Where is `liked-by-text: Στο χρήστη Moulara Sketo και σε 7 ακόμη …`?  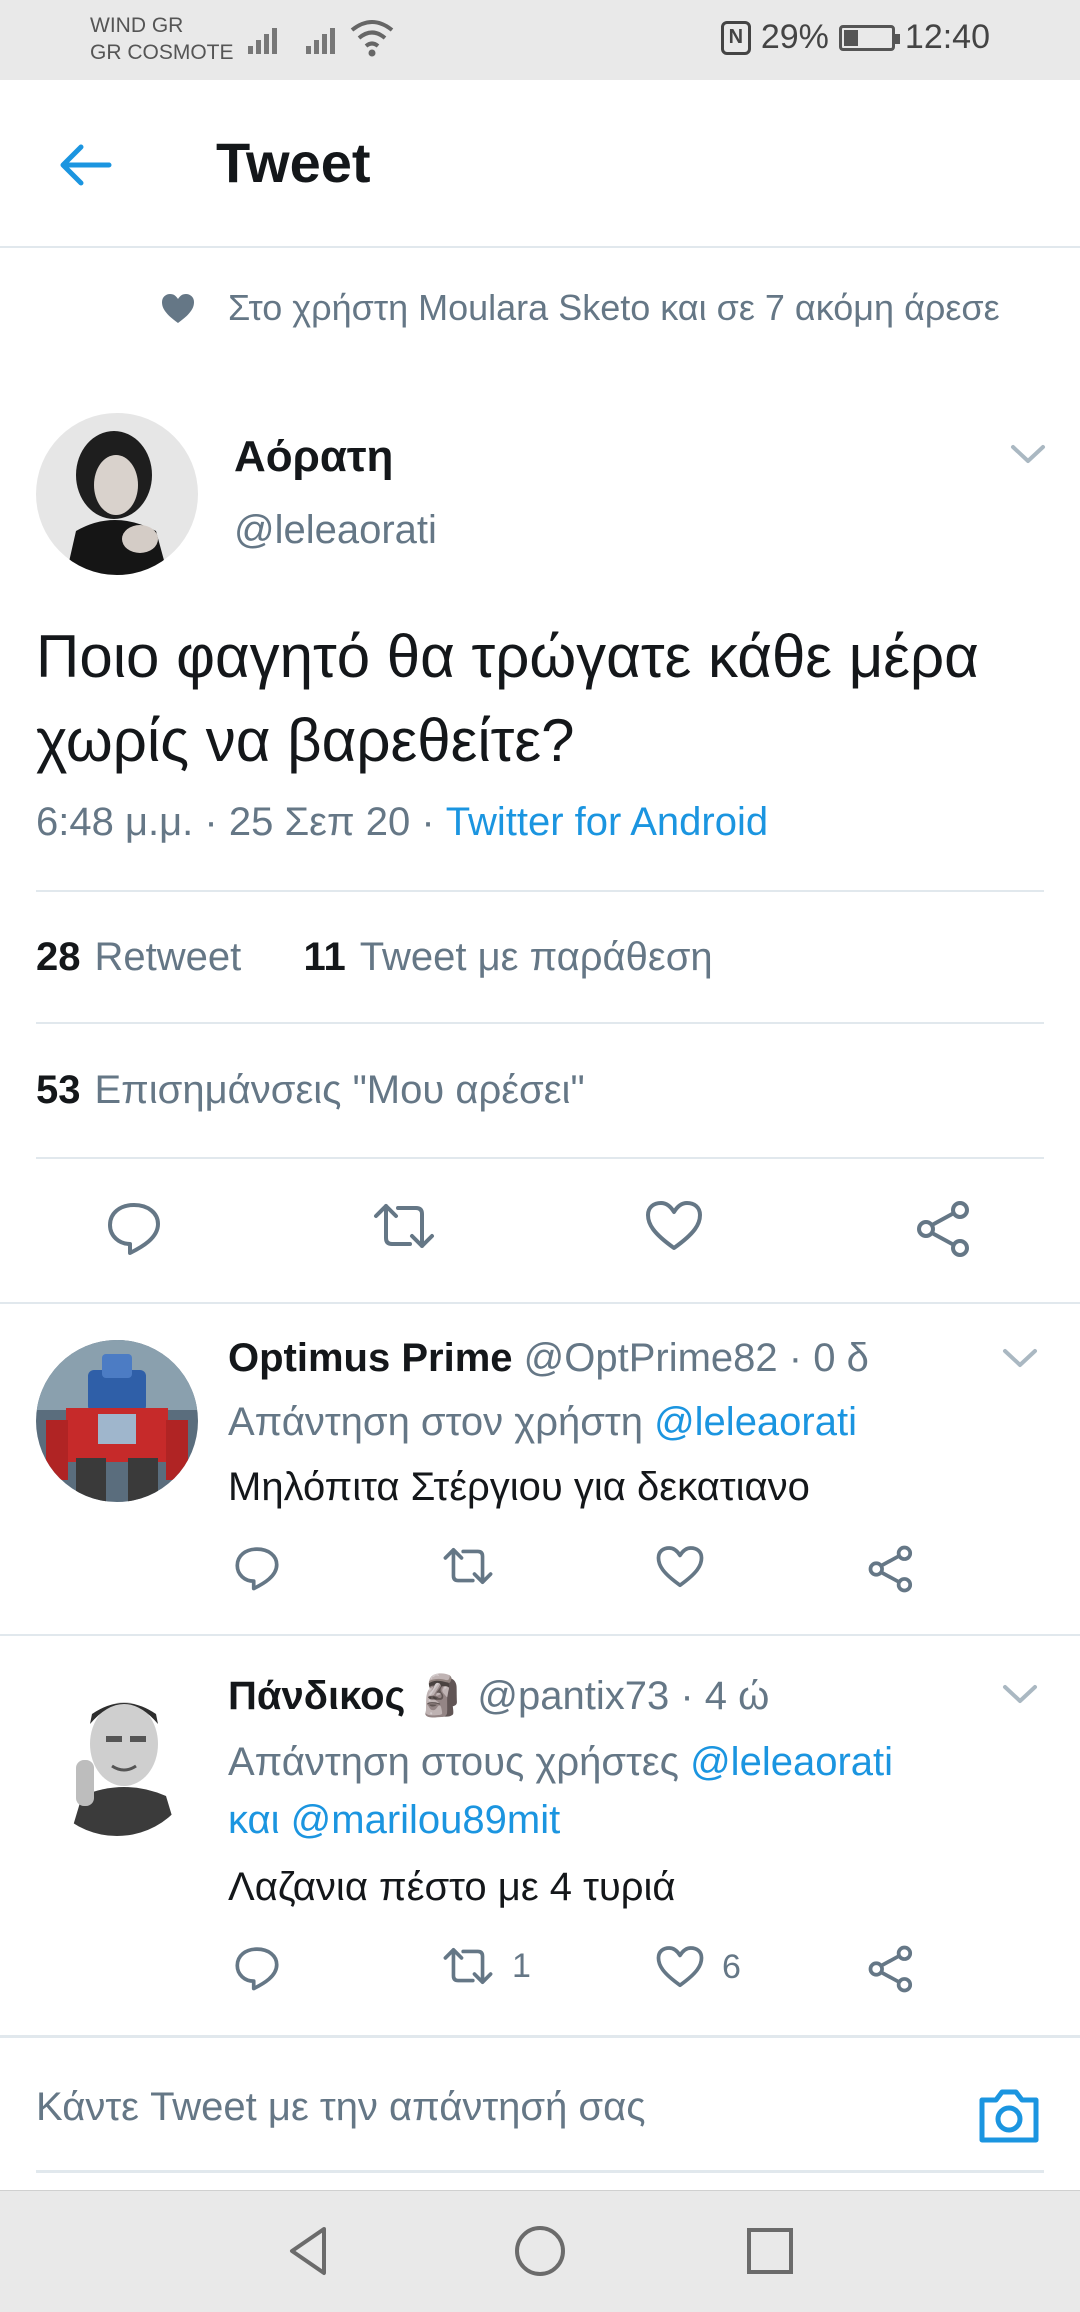
liked-by-text: Στο χρήστη Moulara Sketo και σε 7 ακόμη … is located at coordinates (614, 307).